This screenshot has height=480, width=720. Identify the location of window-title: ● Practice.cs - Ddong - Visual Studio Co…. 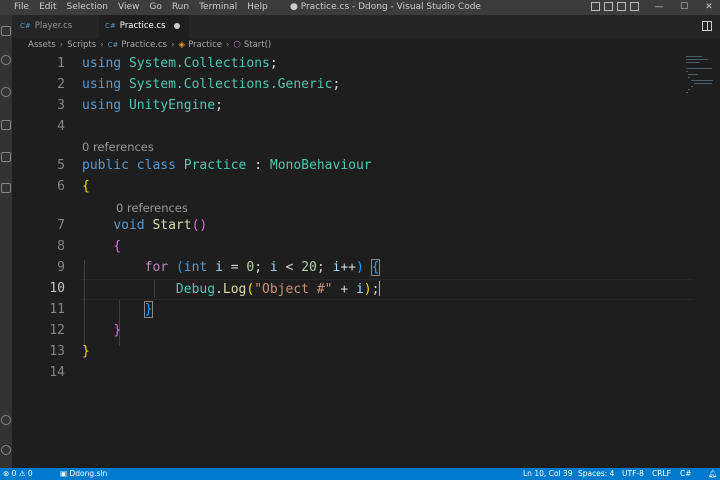
(385, 7).